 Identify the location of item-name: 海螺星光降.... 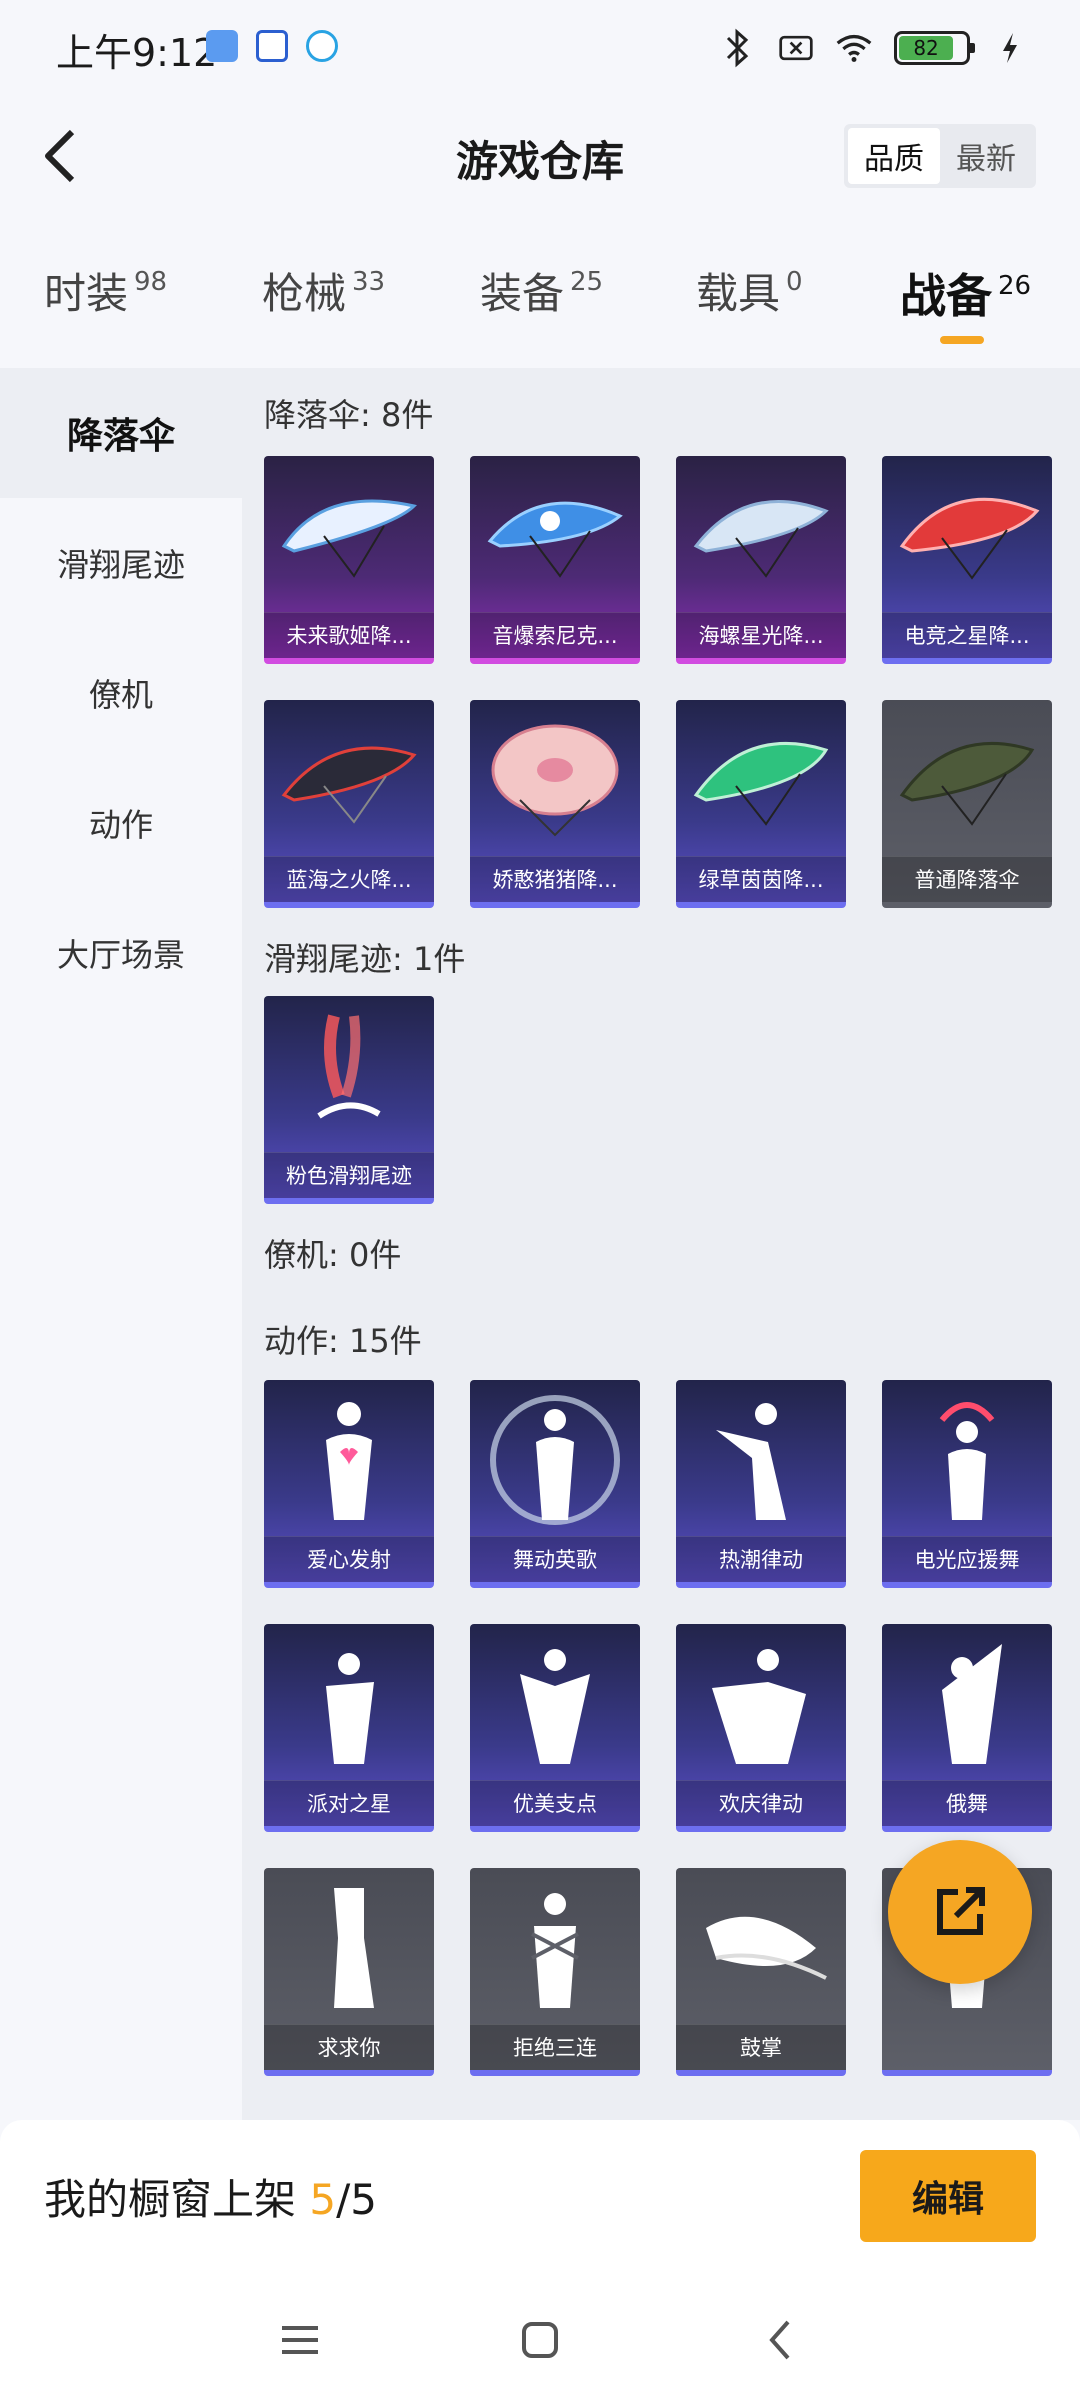
(761, 635).